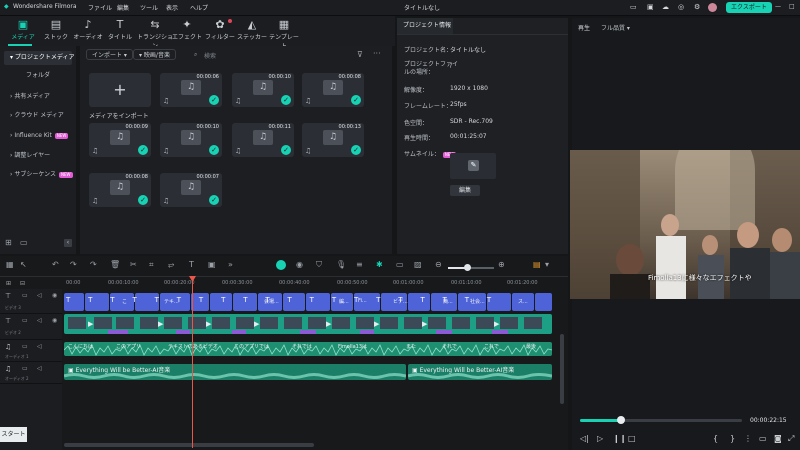  Describe the element at coordinates (88, 31) in the screenshot. I see `tab-audio: ♪ オーディオ` at that location.